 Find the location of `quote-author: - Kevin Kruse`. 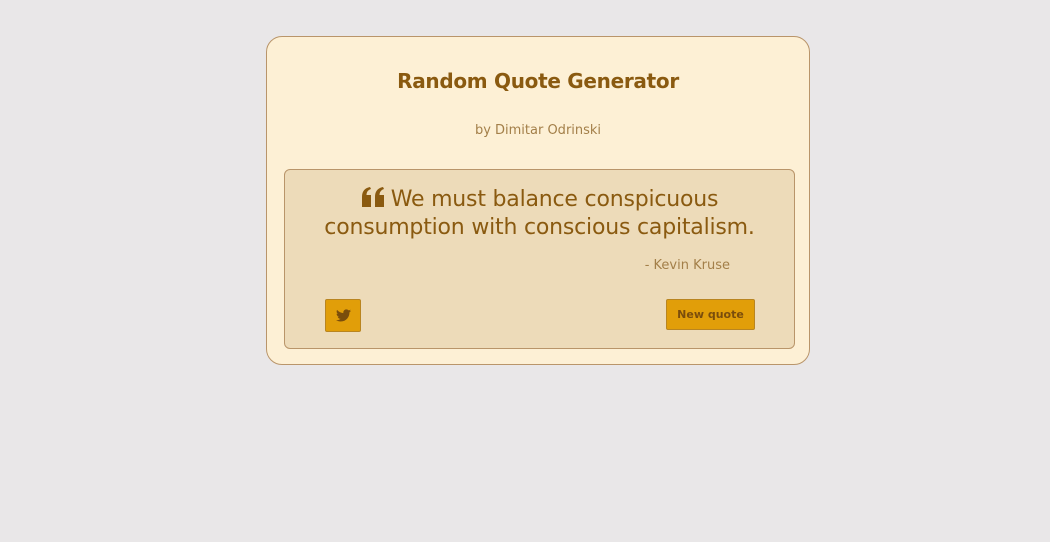

quote-author: - Kevin Kruse is located at coordinates (687, 265).